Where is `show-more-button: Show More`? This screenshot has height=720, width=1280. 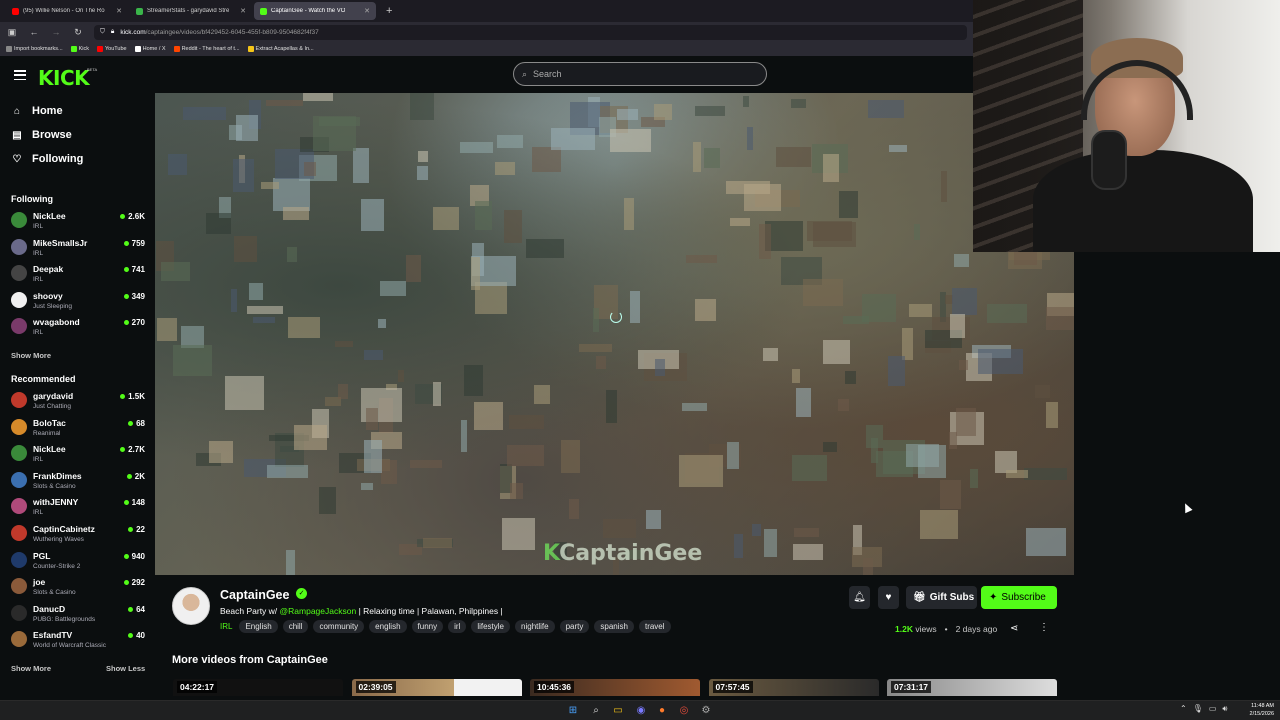 show-more-button: Show More is located at coordinates (31, 668).